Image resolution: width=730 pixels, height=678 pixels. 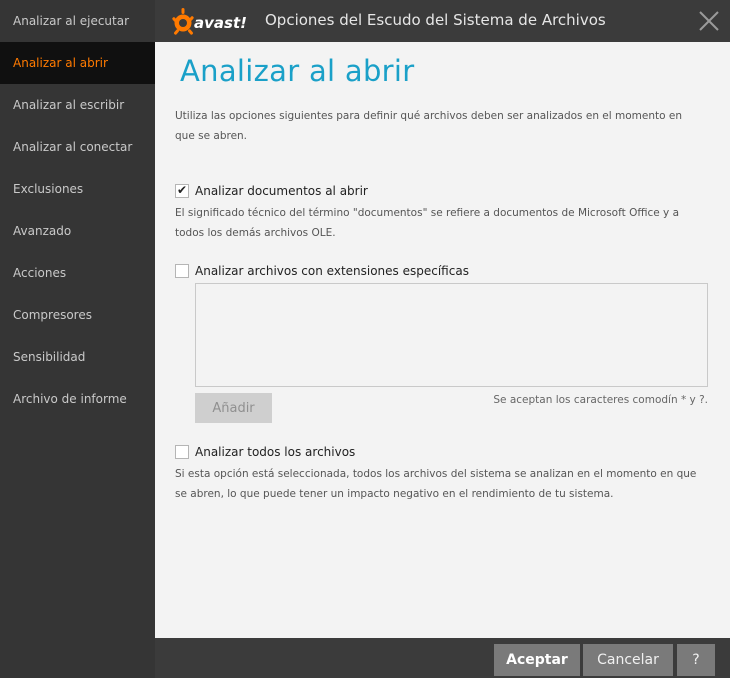 I want to click on sidebar-item-analizar-al-conectar: Analizar al conectar, so click(x=77, y=147).